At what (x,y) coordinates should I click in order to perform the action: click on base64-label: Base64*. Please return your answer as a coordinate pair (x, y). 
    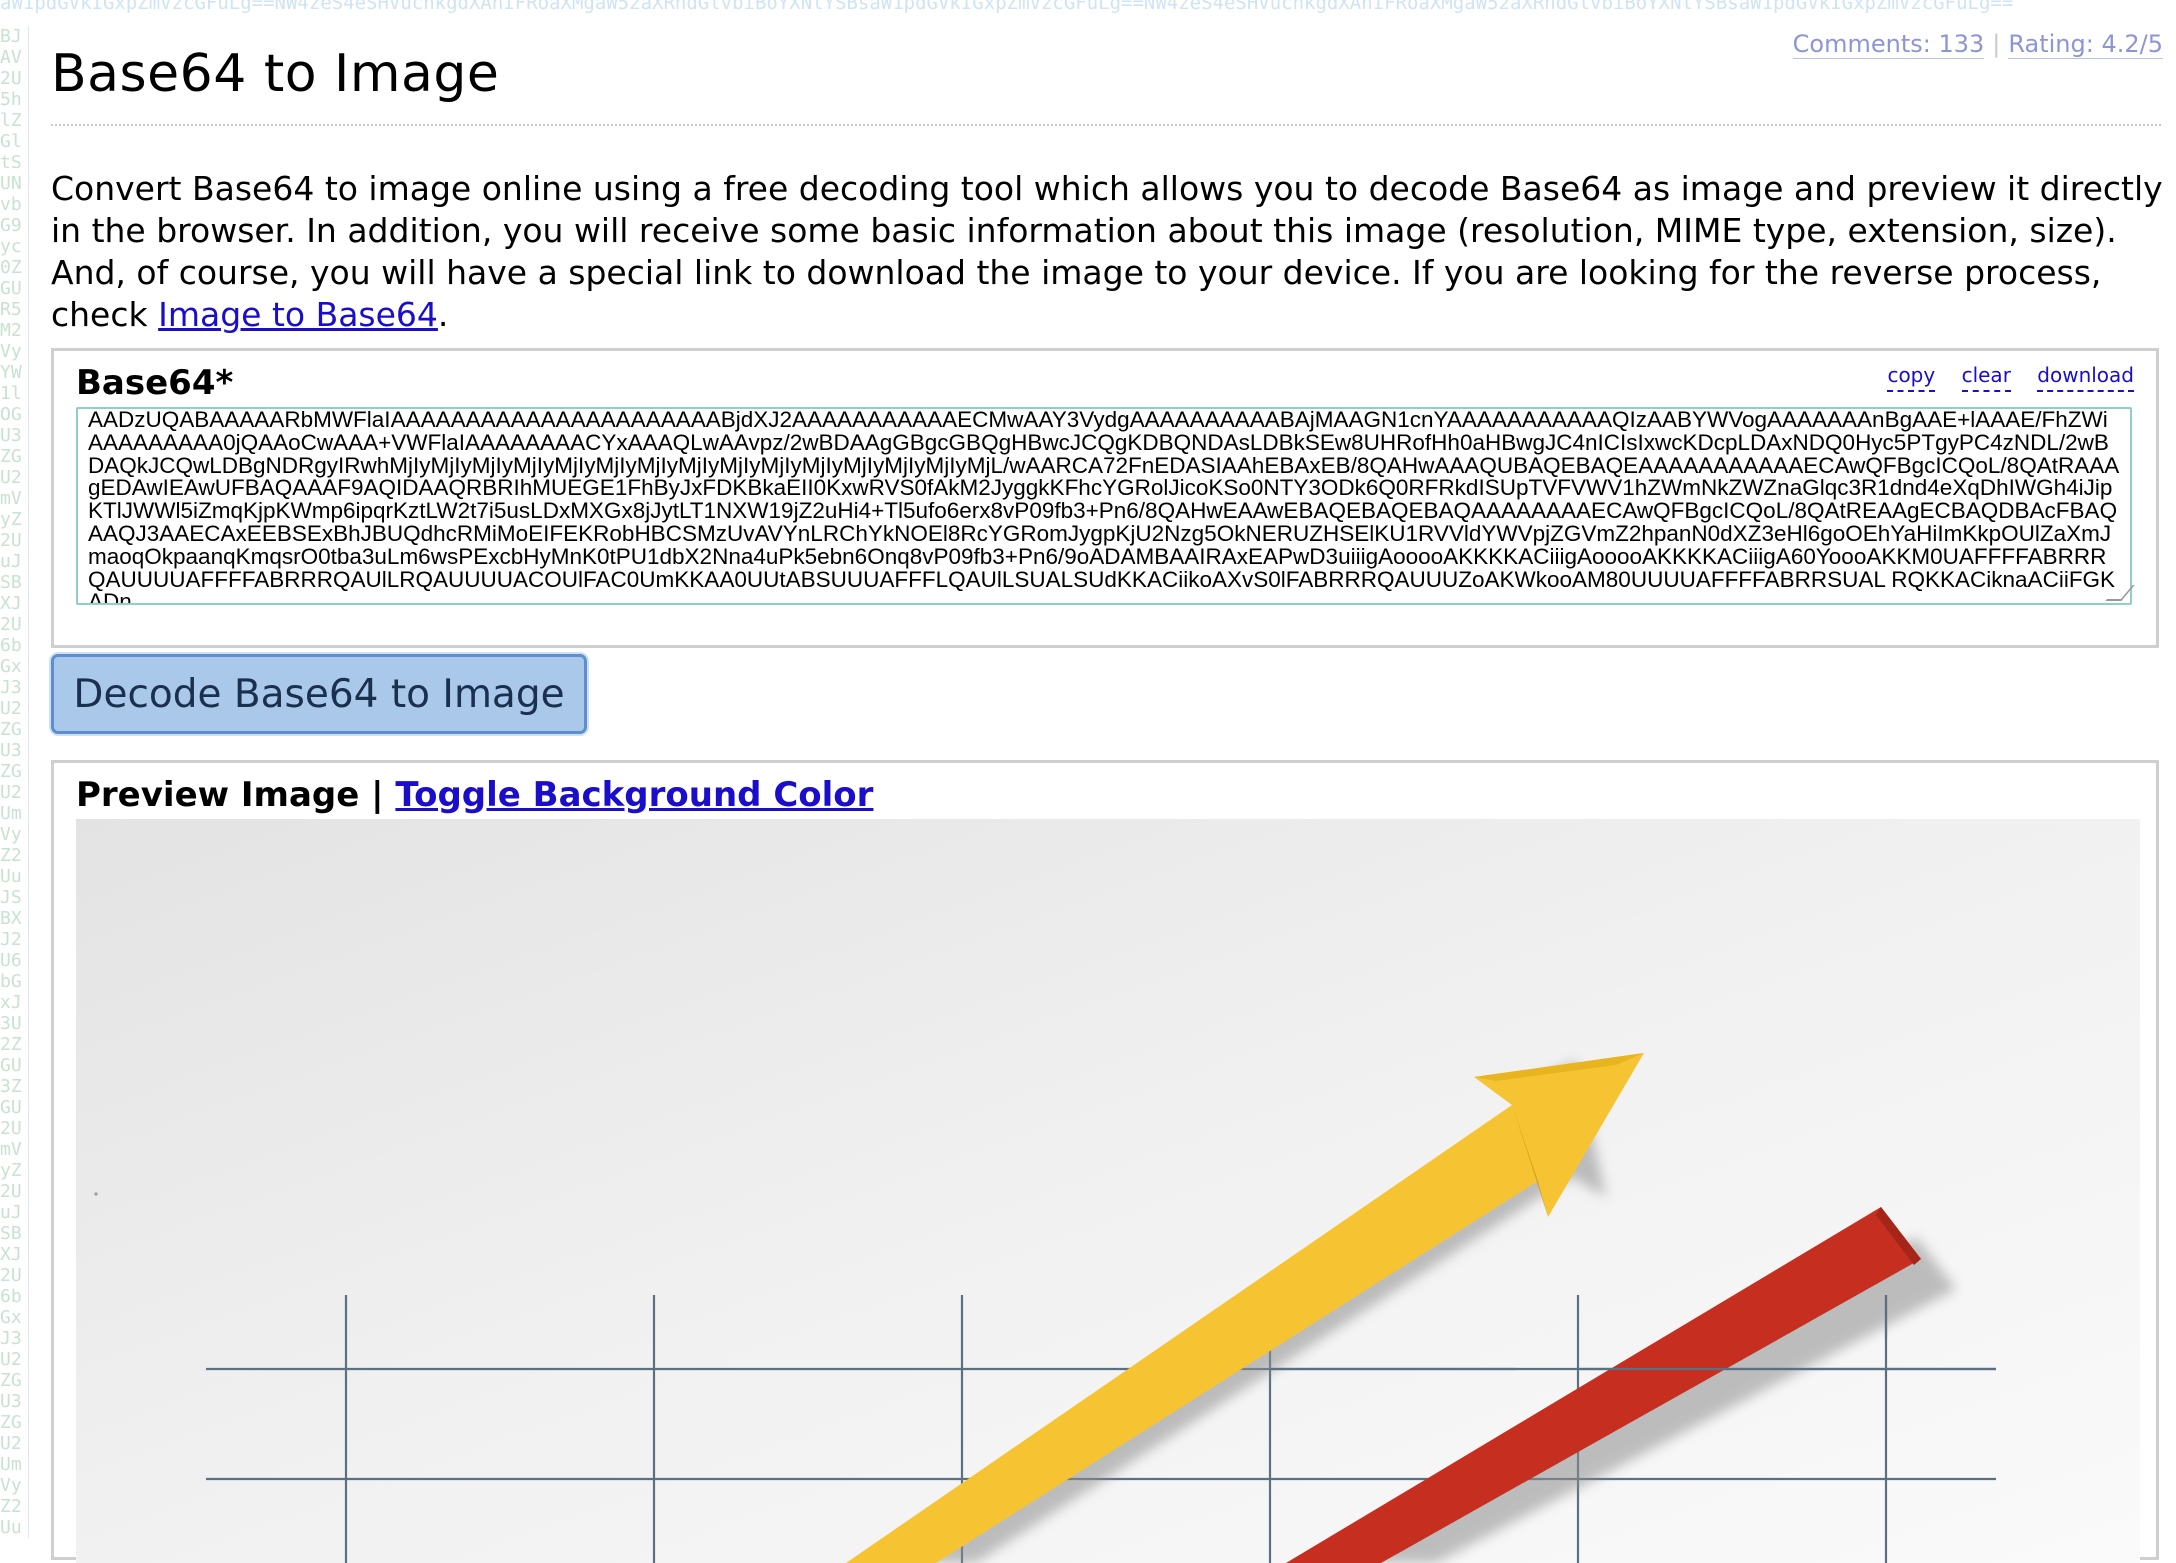
    Looking at the image, I should click on (155, 383).